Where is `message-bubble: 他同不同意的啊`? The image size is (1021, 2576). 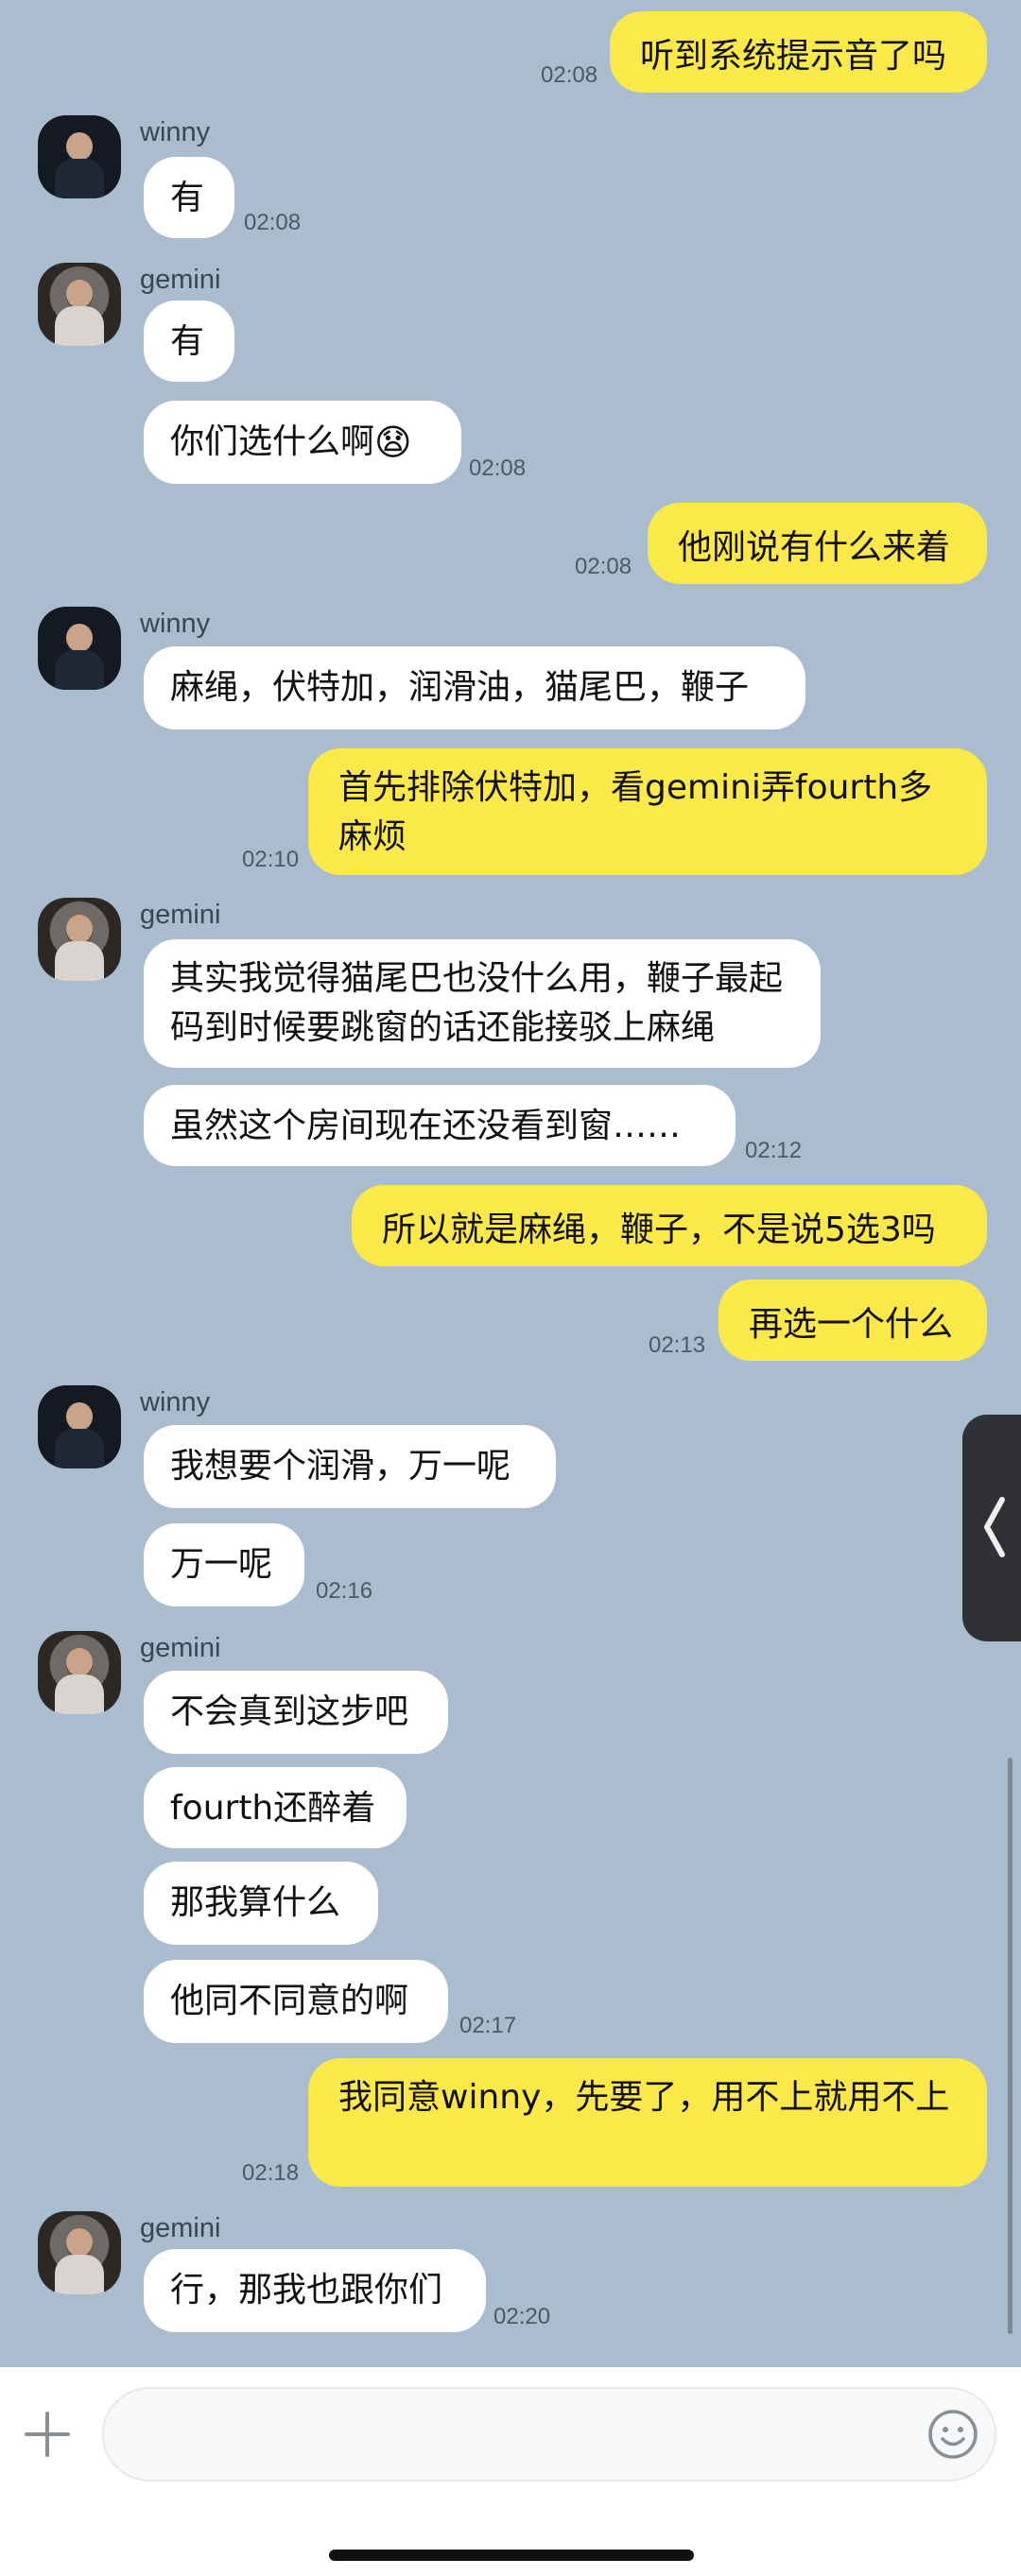 message-bubble: 他同不同意的啊 is located at coordinates (296, 2001).